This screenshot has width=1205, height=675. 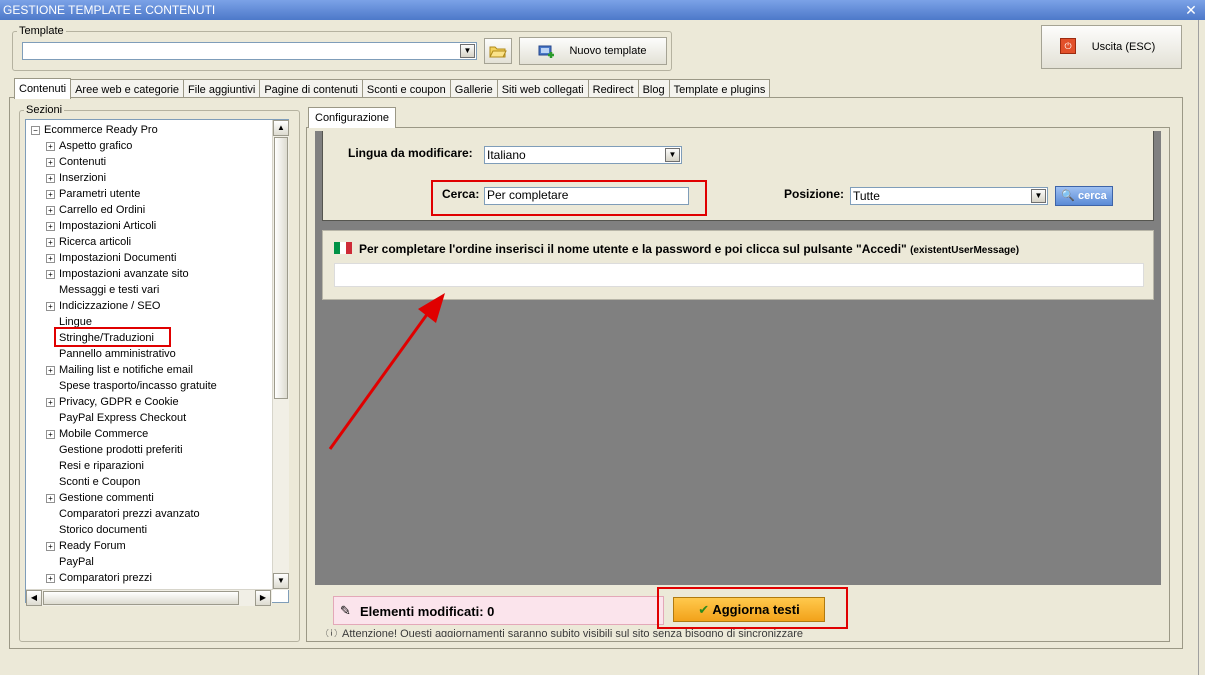 I want to click on tree-item: Contenuti, so click(x=82, y=162).